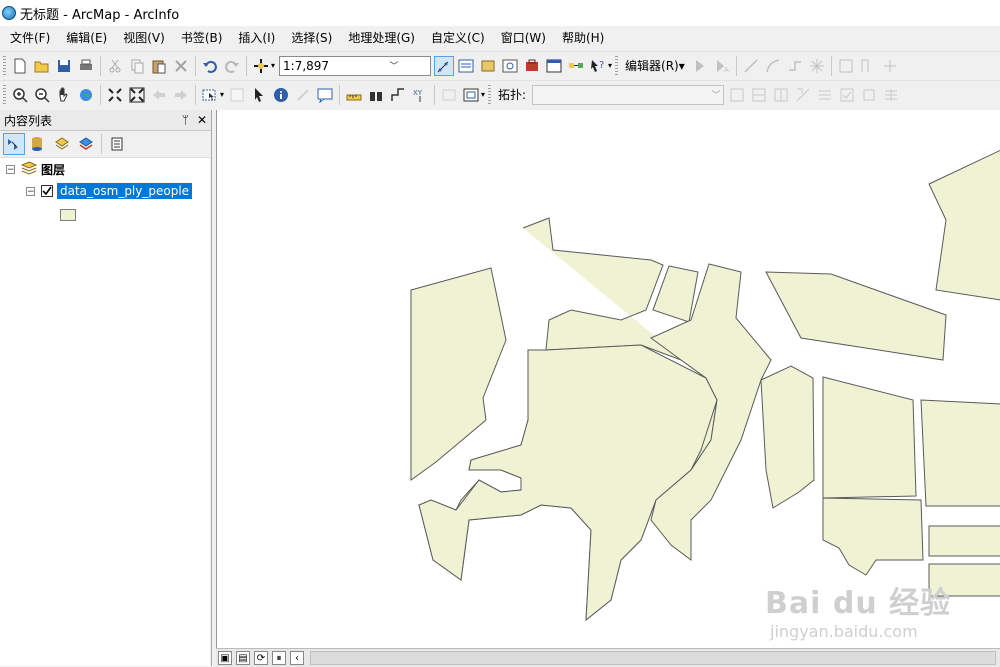  What do you see at coordinates (846, 66) in the screenshot?
I see `edit-vertices-icon` at bounding box center [846, 66].